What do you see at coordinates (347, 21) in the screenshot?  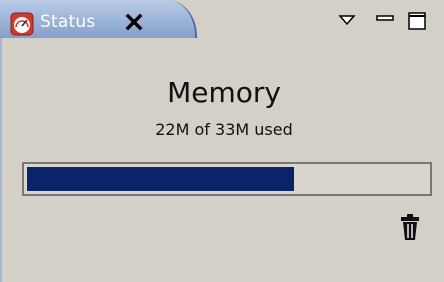 I see `view-menu-icon` at bounding box center [347, 21].